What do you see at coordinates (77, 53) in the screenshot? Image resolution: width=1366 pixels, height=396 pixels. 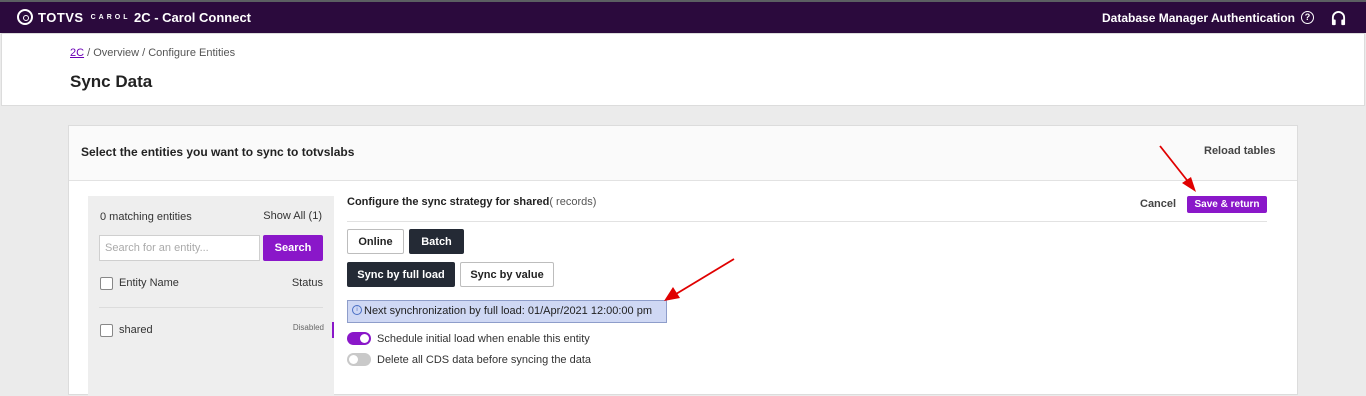 I see `breadcrumb-link-2c: 2C` at bounding box center [77, 53].